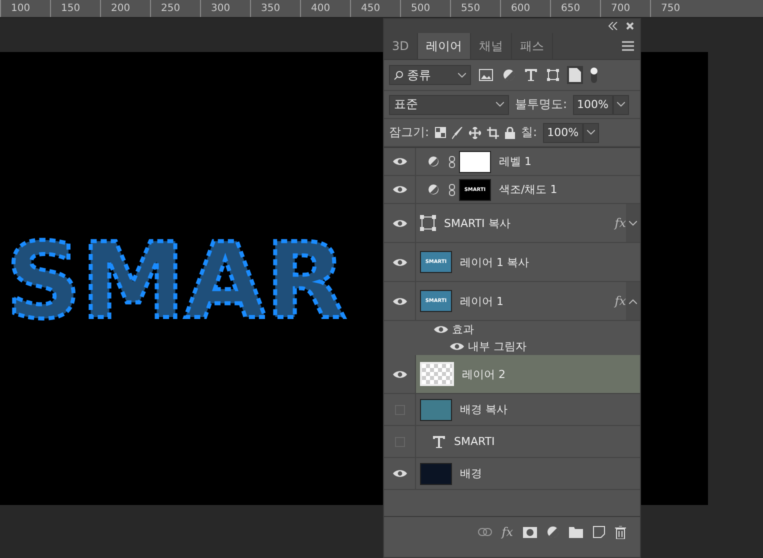 The image size is (763, 558). I want to click on layer-row: 레이어 2, so click(512, 374).